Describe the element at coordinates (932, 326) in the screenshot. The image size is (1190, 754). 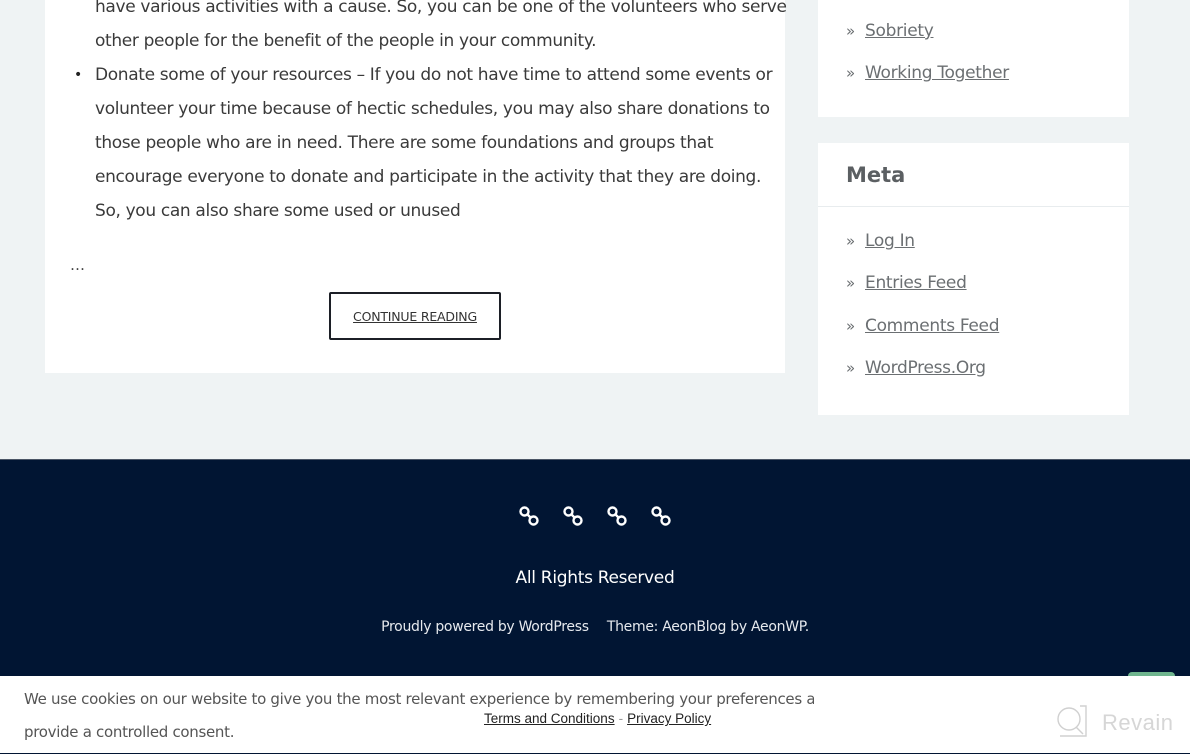
I see `sidebar-link: Comments Feed` at that location.